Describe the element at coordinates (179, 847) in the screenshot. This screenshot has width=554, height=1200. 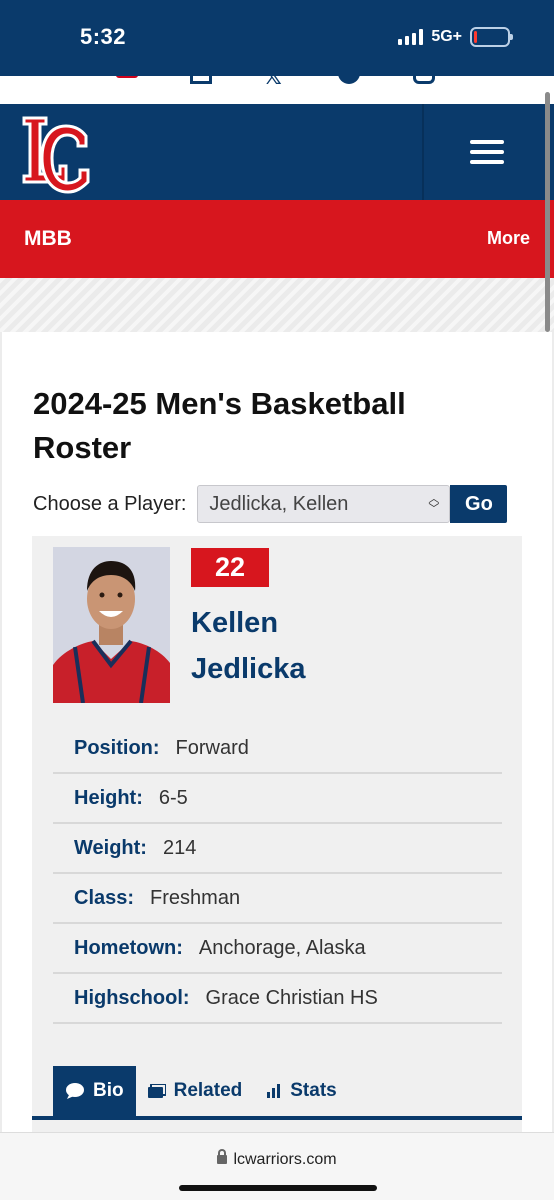
I see `detail-value: 214` at that location.